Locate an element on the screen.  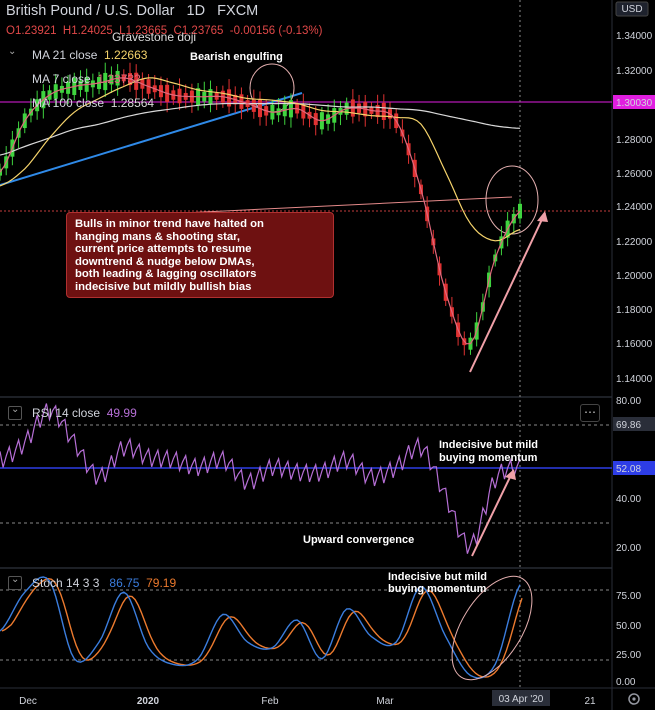
callout-line: indecisive but mildly bullish bias is located at coordinates (163, 286).